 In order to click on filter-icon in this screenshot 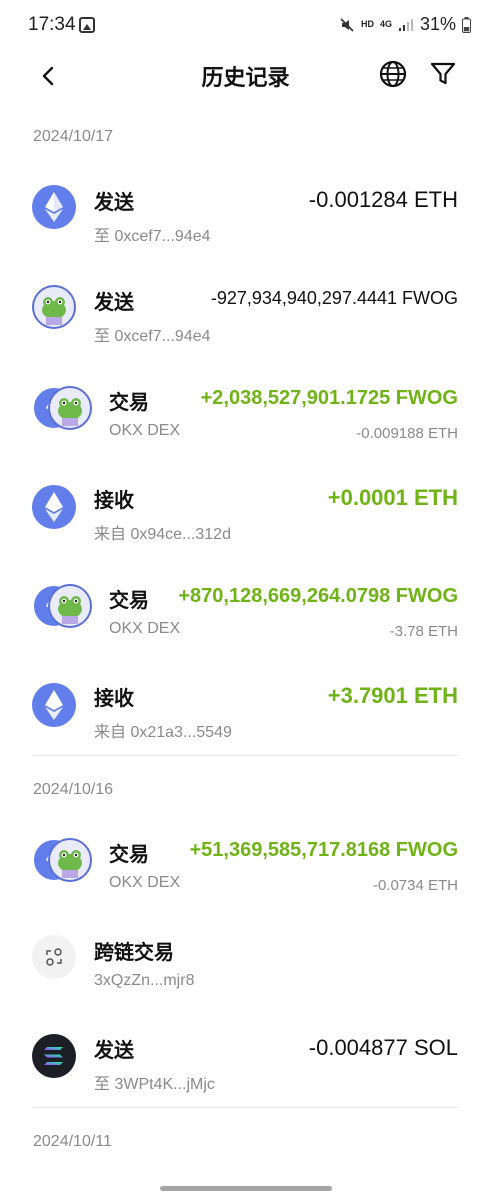, I will do `click(443, 73)`.